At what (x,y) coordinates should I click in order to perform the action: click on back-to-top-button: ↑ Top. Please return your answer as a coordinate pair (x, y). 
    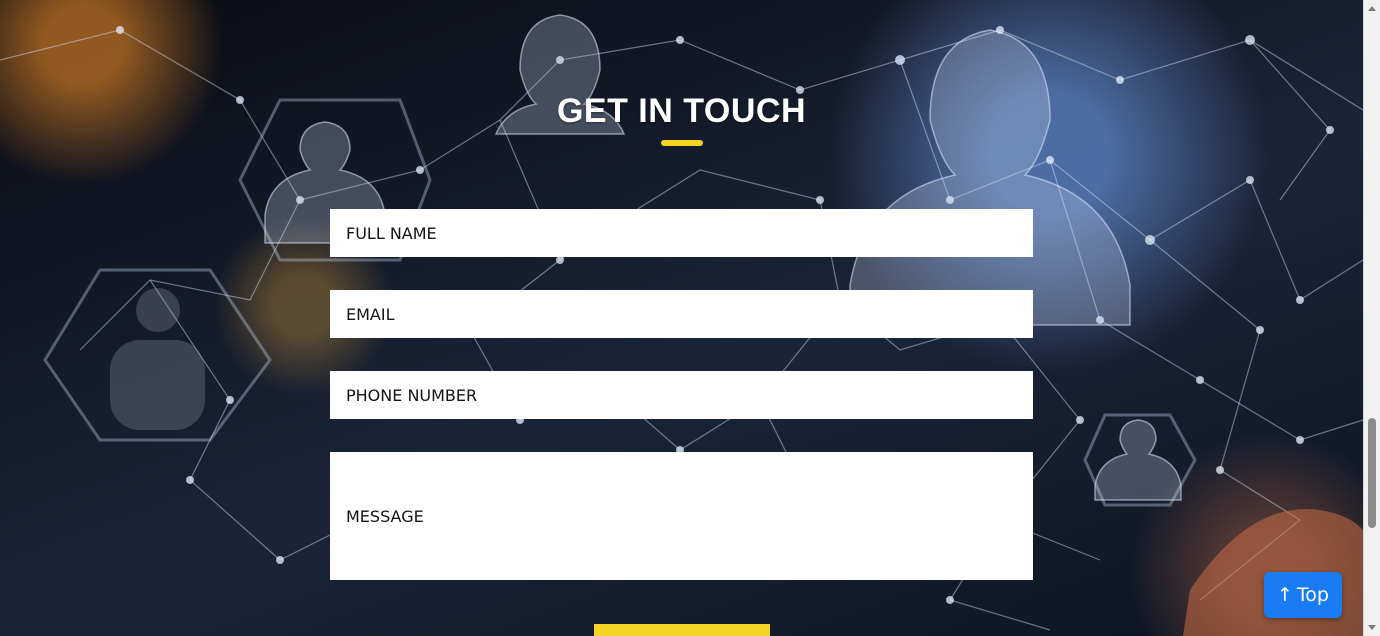
    Looking at the image, I should click on (1303, 595).